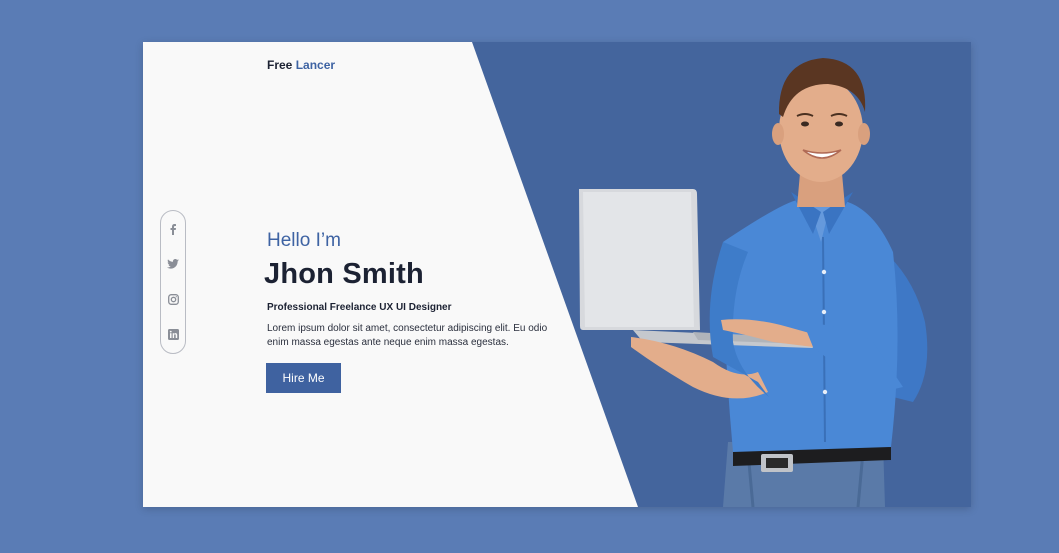 The width and height of the screenshot is (1059, 553). I want to click on role-title: Professional Freelance UX UI Designer, so click(359, 307).